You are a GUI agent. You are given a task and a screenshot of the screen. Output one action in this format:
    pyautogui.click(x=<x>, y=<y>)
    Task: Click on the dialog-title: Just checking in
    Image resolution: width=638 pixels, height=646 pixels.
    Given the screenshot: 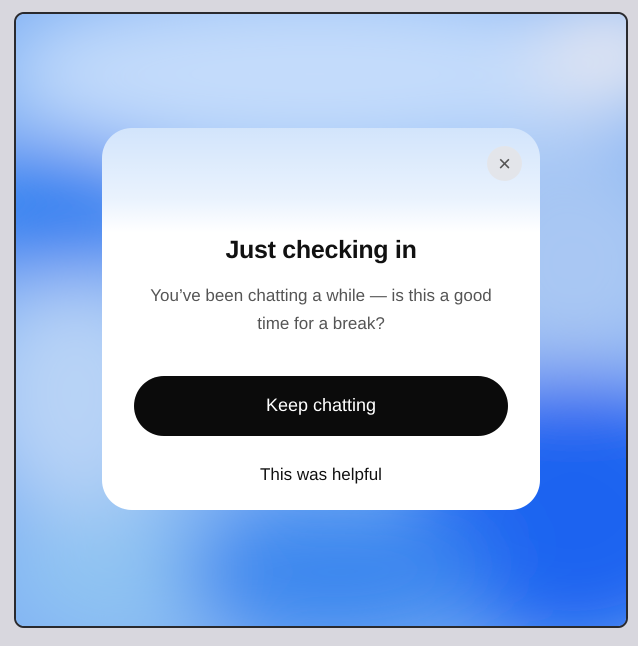 What is the action you would take?
    pyautogui.click(x=321, y=250)
    